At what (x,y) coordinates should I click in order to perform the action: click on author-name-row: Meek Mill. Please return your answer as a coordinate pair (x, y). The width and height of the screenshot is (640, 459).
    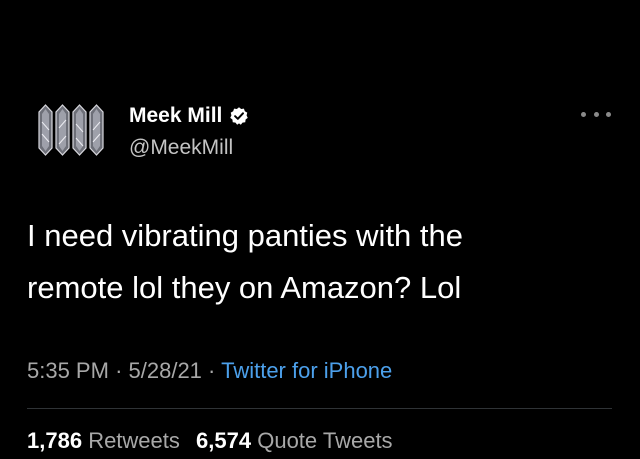
    Looking at the image, I should click on (189, 116).